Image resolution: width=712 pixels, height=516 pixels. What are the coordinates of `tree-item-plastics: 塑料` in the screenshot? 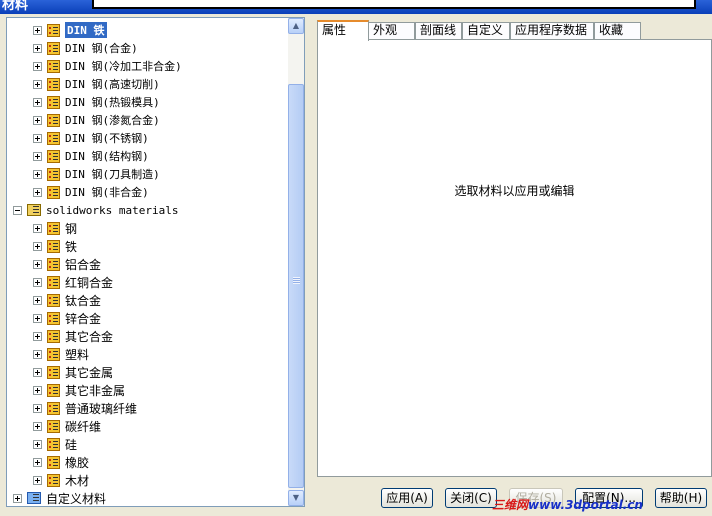 It's located at (61, 354).